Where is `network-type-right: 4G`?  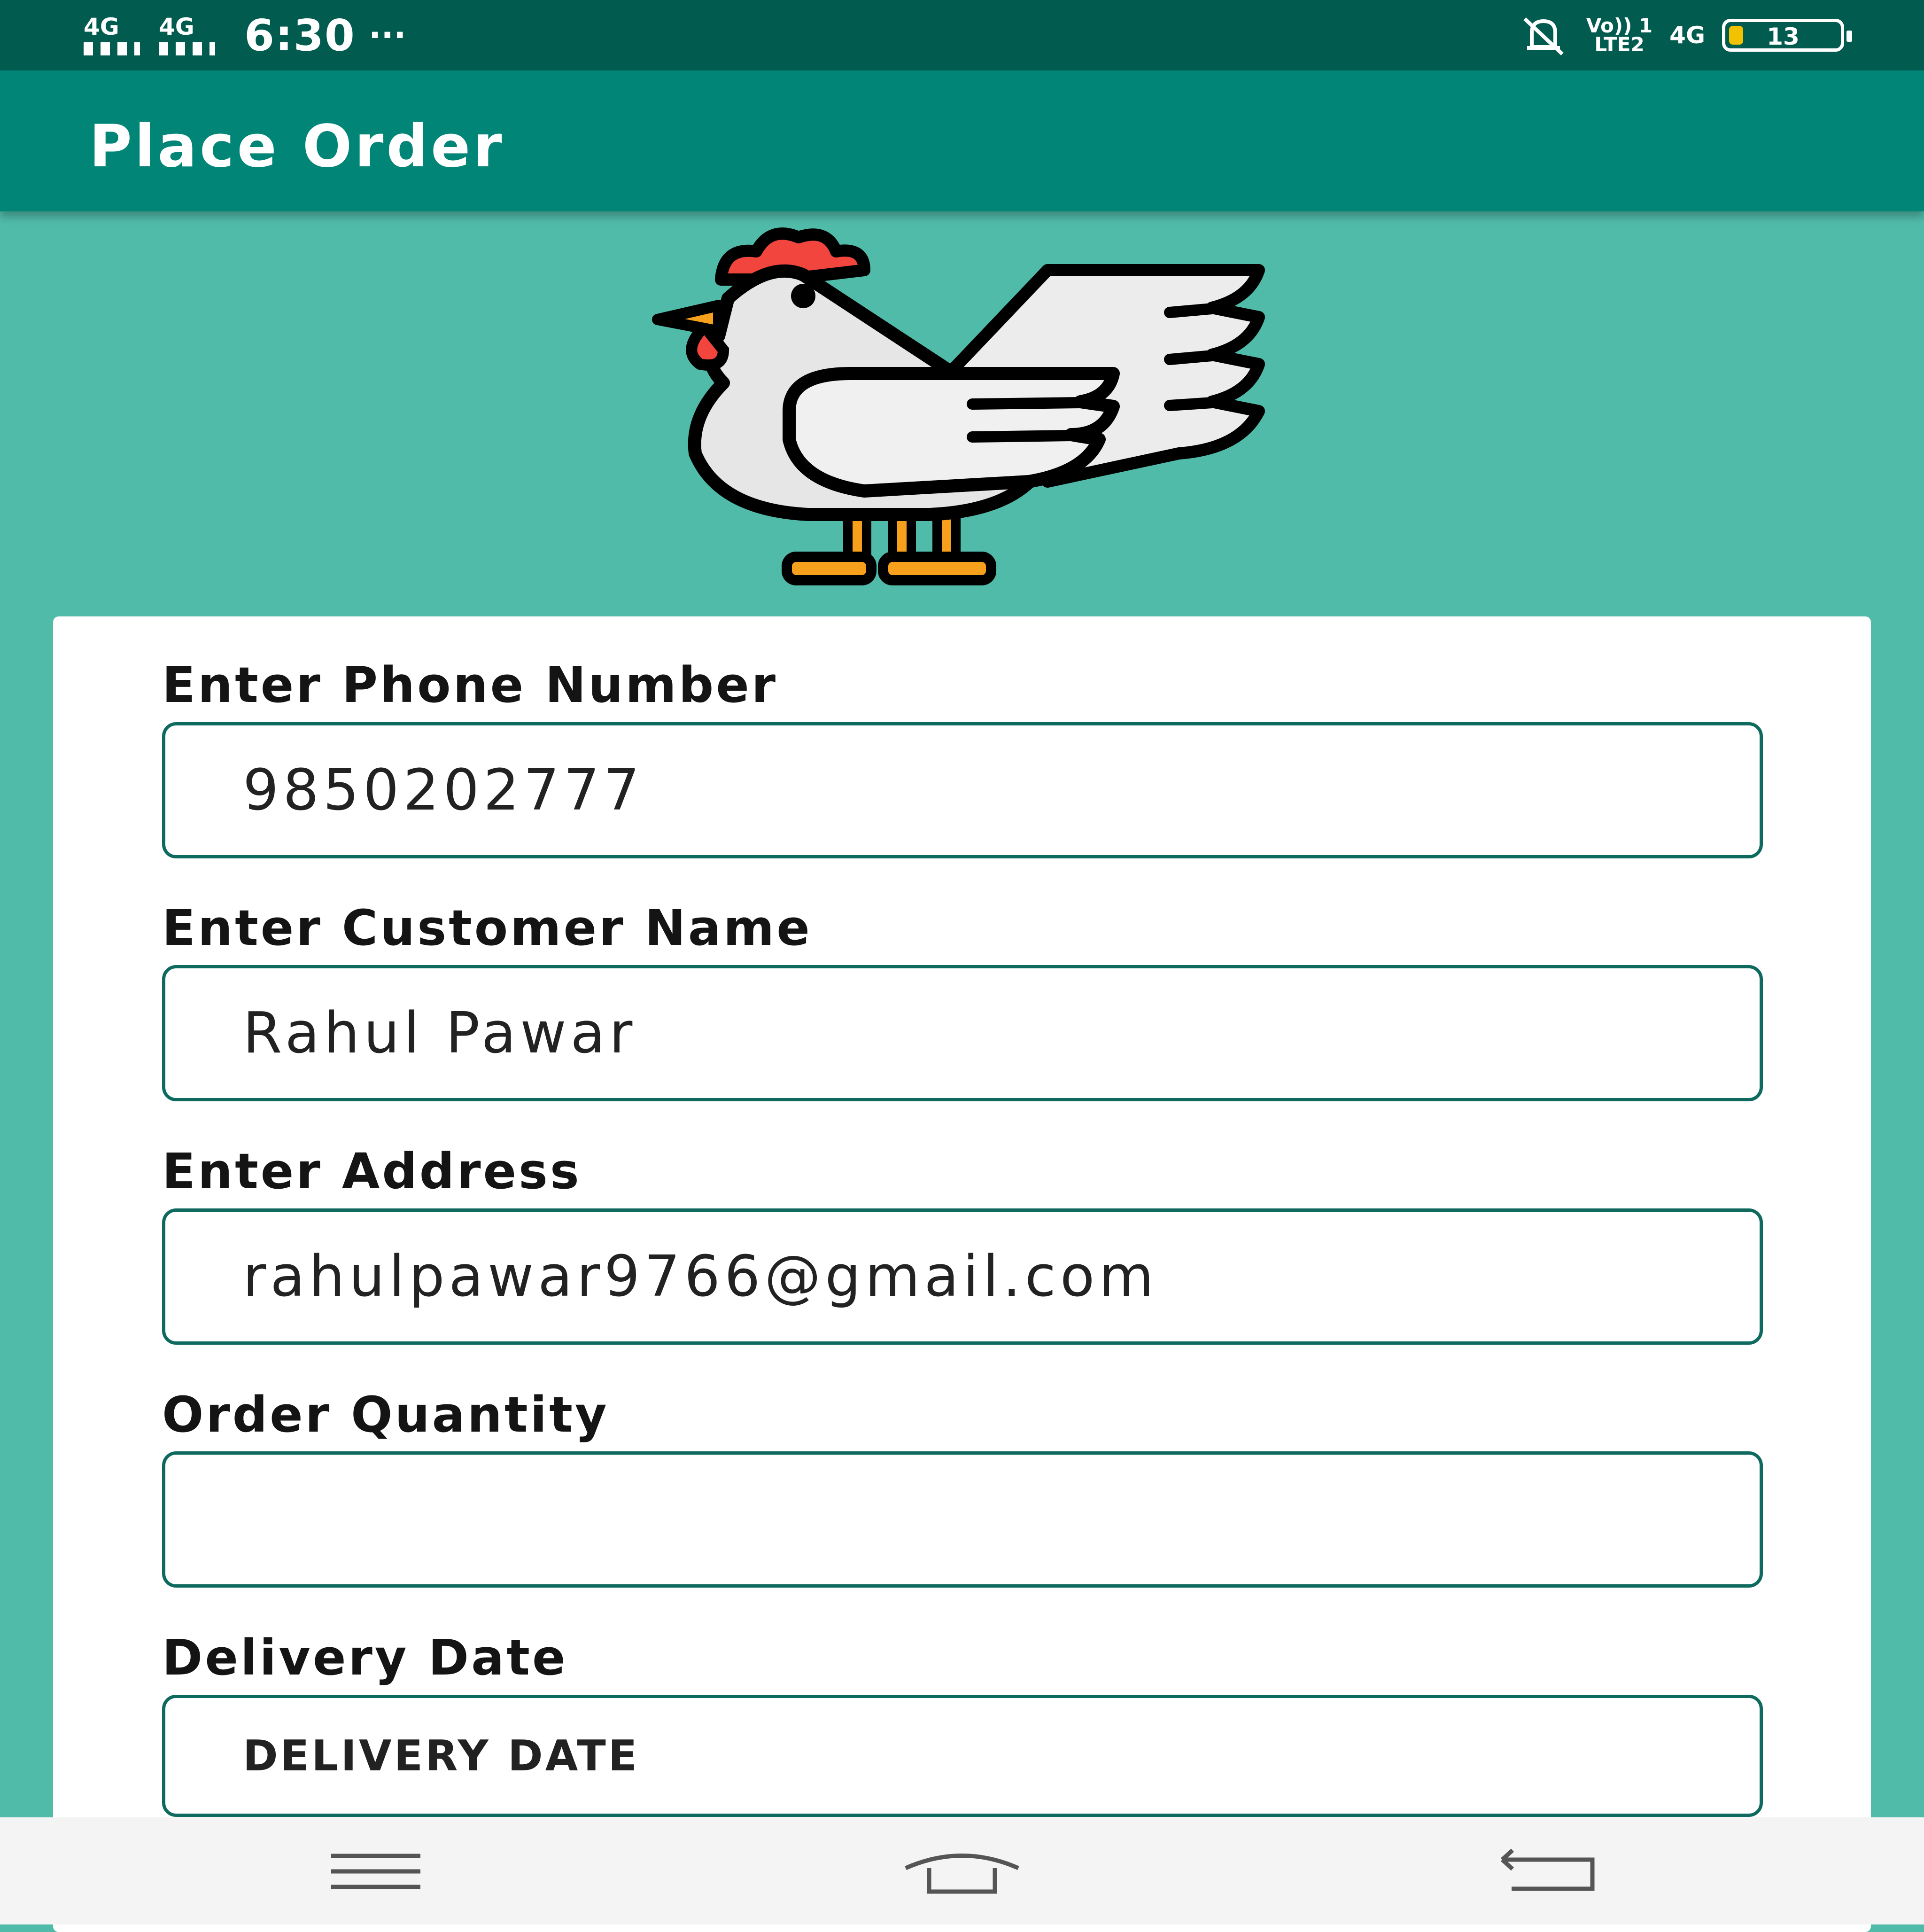 network-type-right: 4G is located at coordinates (1687, 35).